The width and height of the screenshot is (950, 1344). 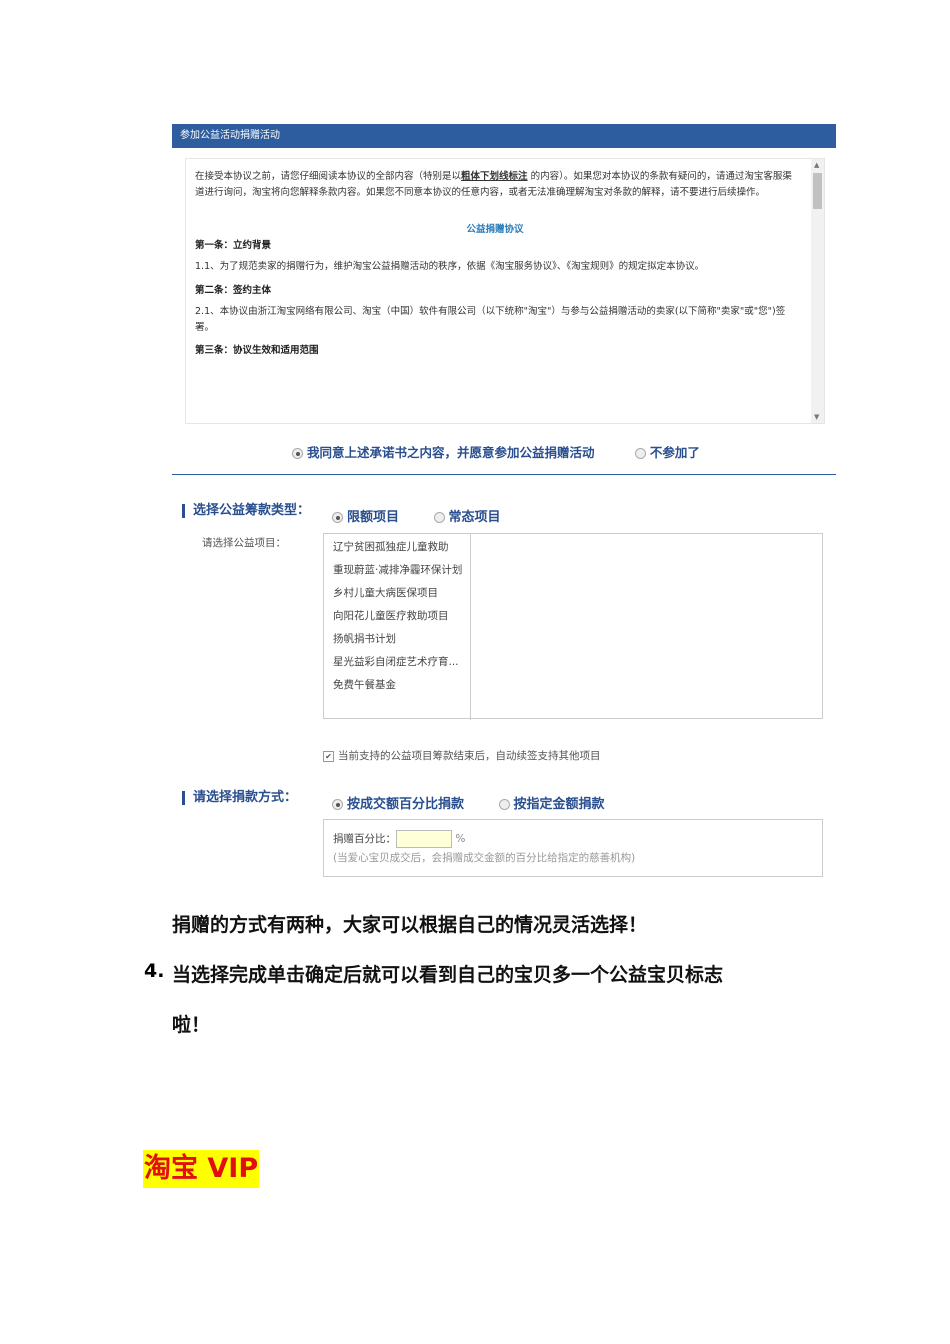 I want to click on project-item: 重现蔚蓝·减排净霾环保计划, so click(x=397, y=570).